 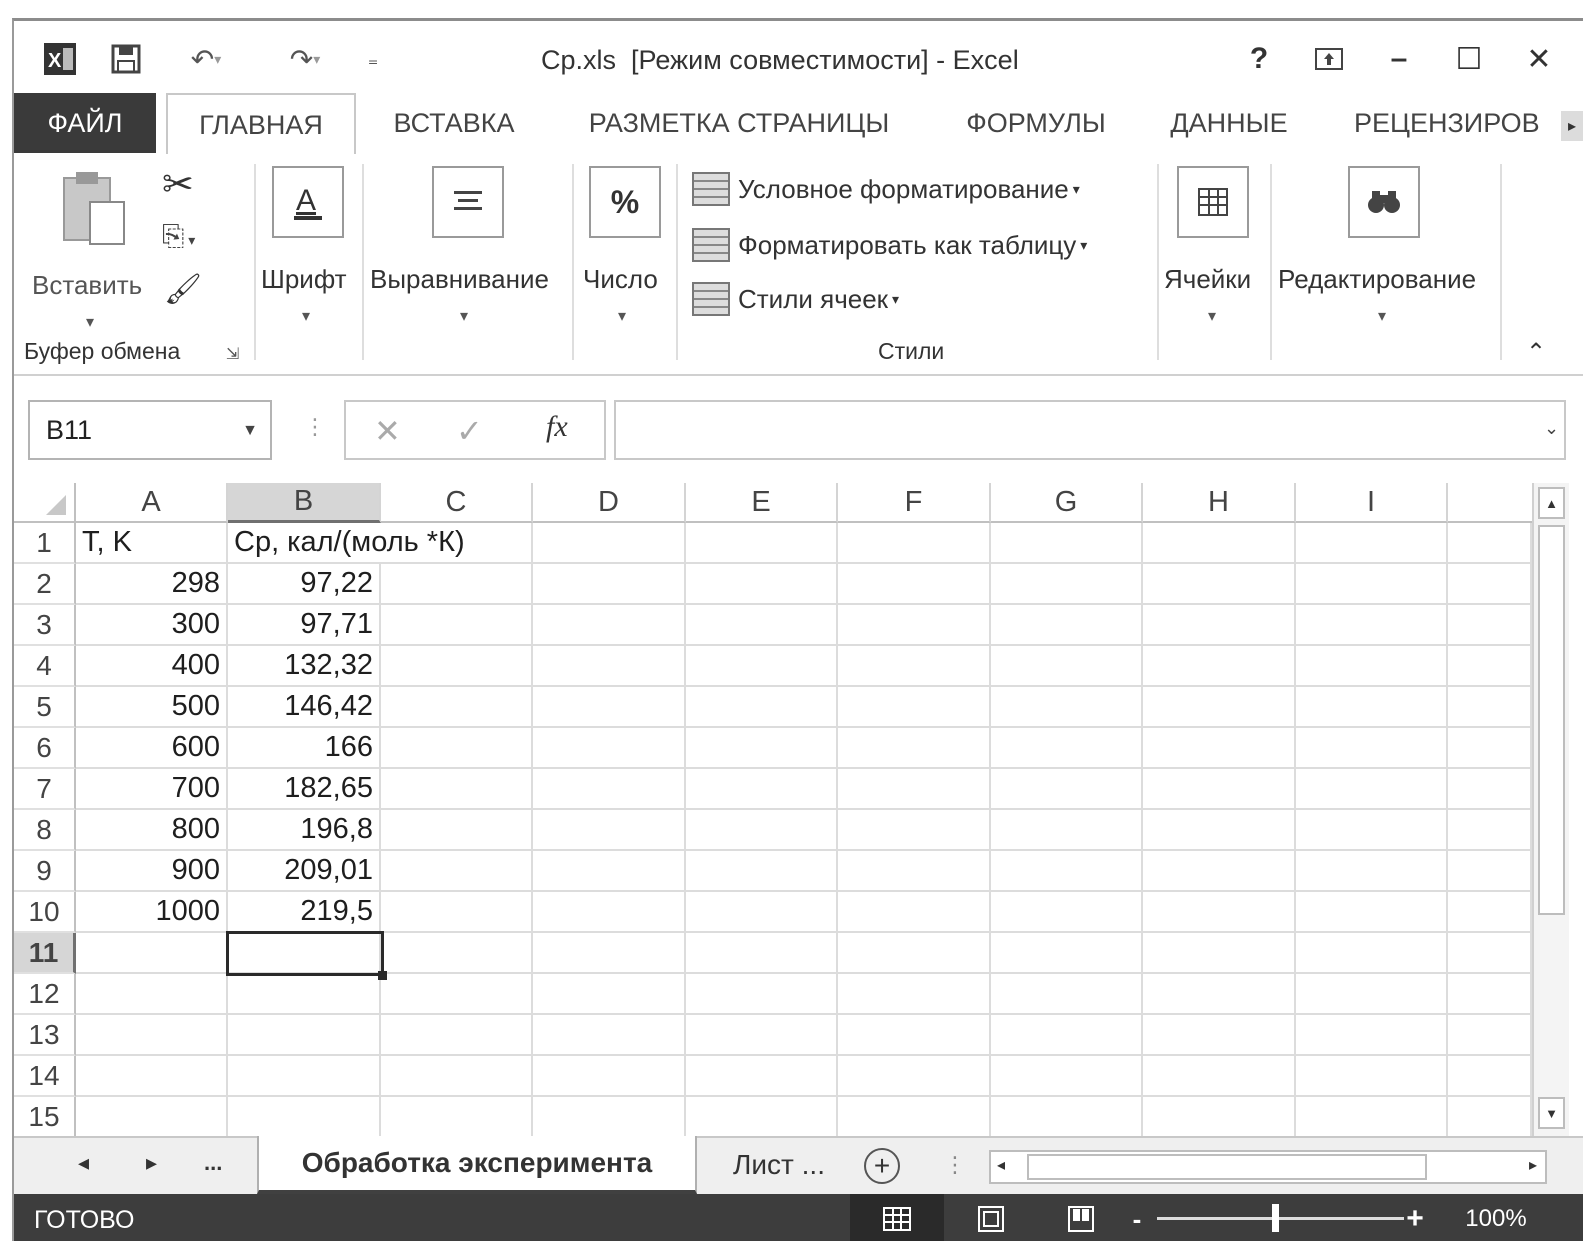 I want to click on cell-f14, so click(x=914, y=1076).